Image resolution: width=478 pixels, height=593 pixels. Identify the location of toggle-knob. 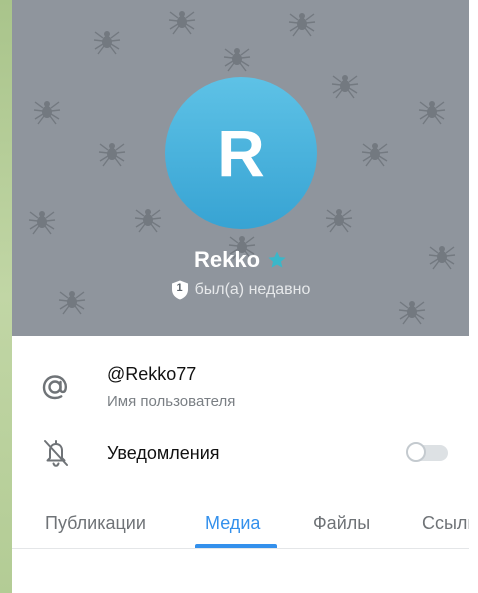
(416, 452).